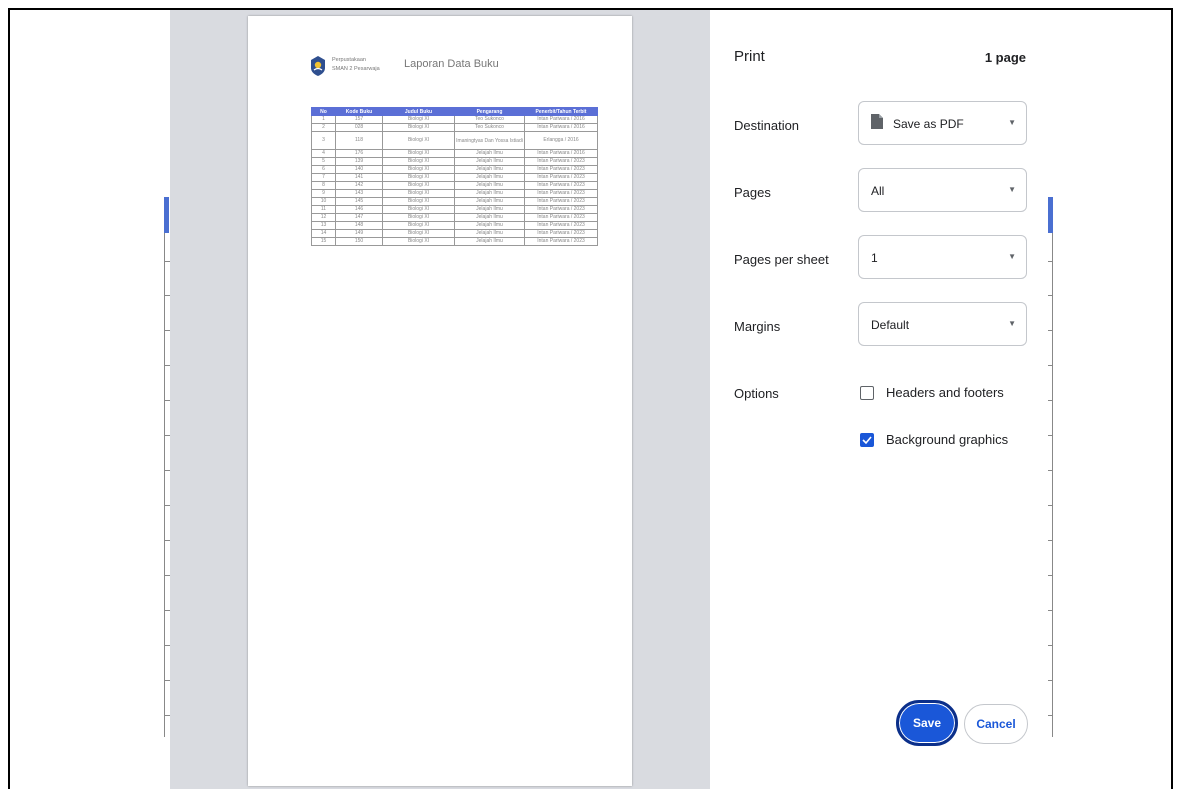  Describe the element at coordinates (1049, 467) in the screenshot. I see `background-app-right-edge` at that location.